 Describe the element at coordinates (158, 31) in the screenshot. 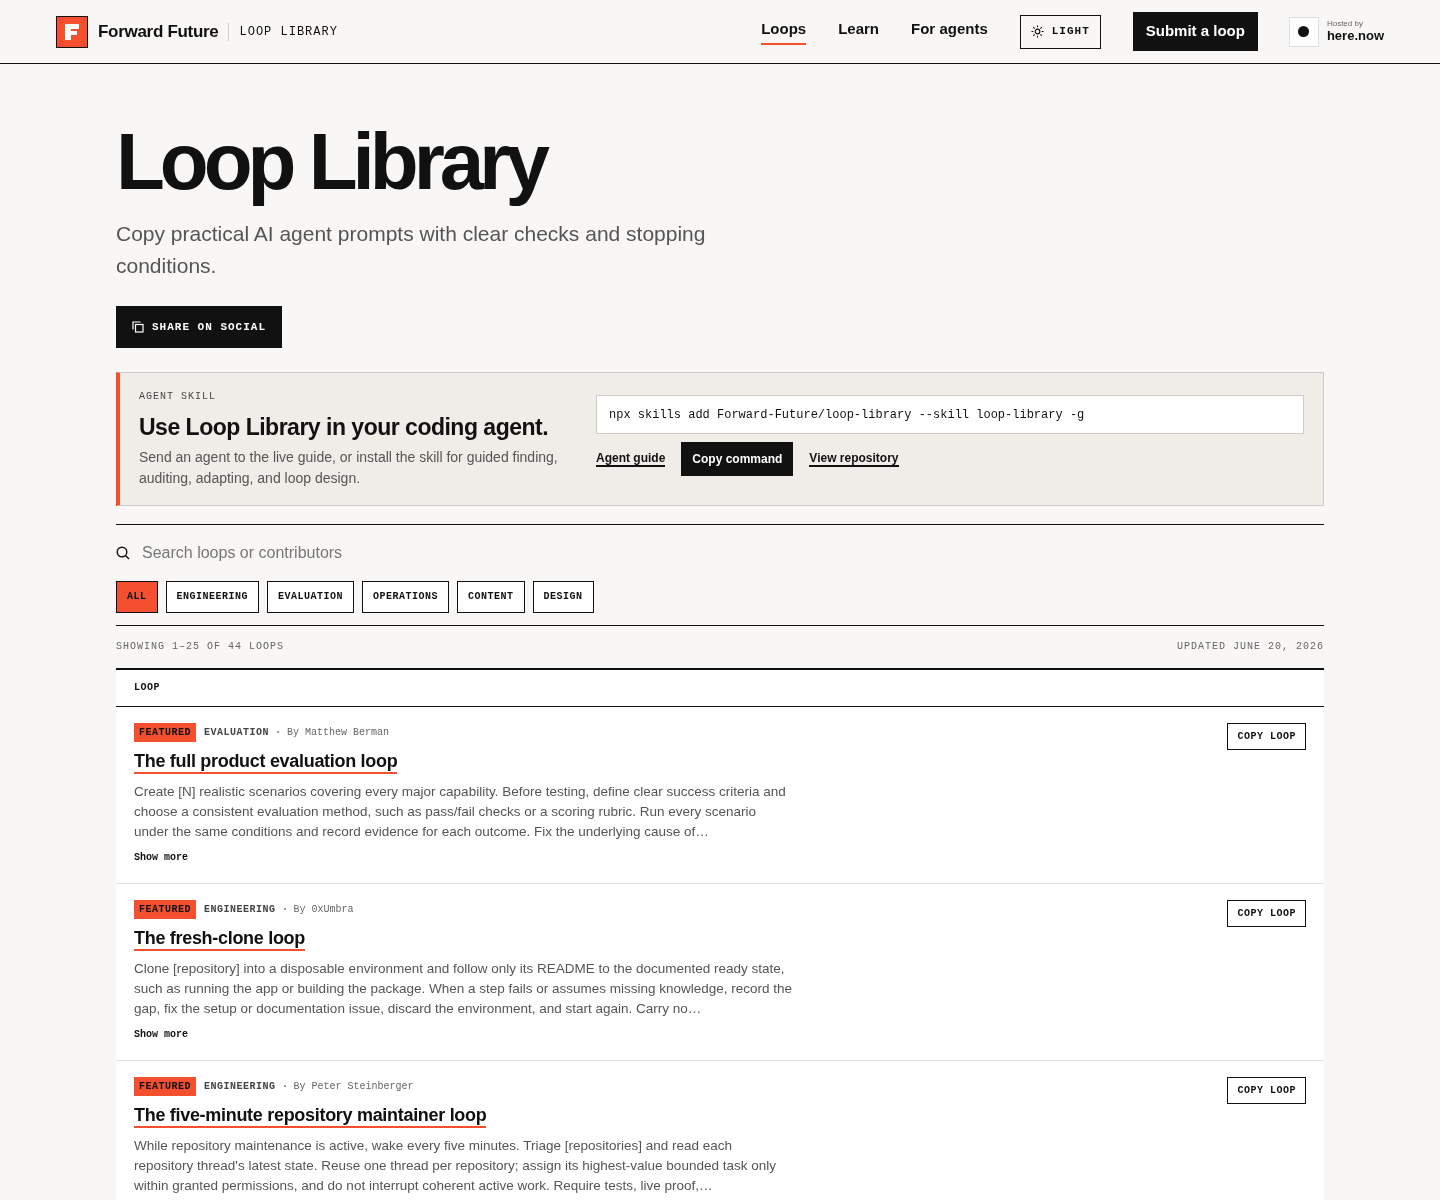

I see `brand-name: Forward Future` at that location.